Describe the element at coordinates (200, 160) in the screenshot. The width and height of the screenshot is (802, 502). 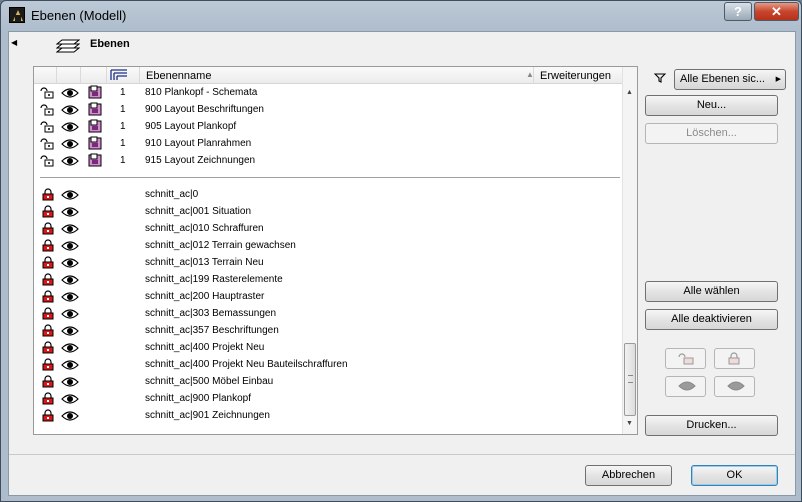
I see `layer-name: 915 Layout Zeichnungen` at that location.